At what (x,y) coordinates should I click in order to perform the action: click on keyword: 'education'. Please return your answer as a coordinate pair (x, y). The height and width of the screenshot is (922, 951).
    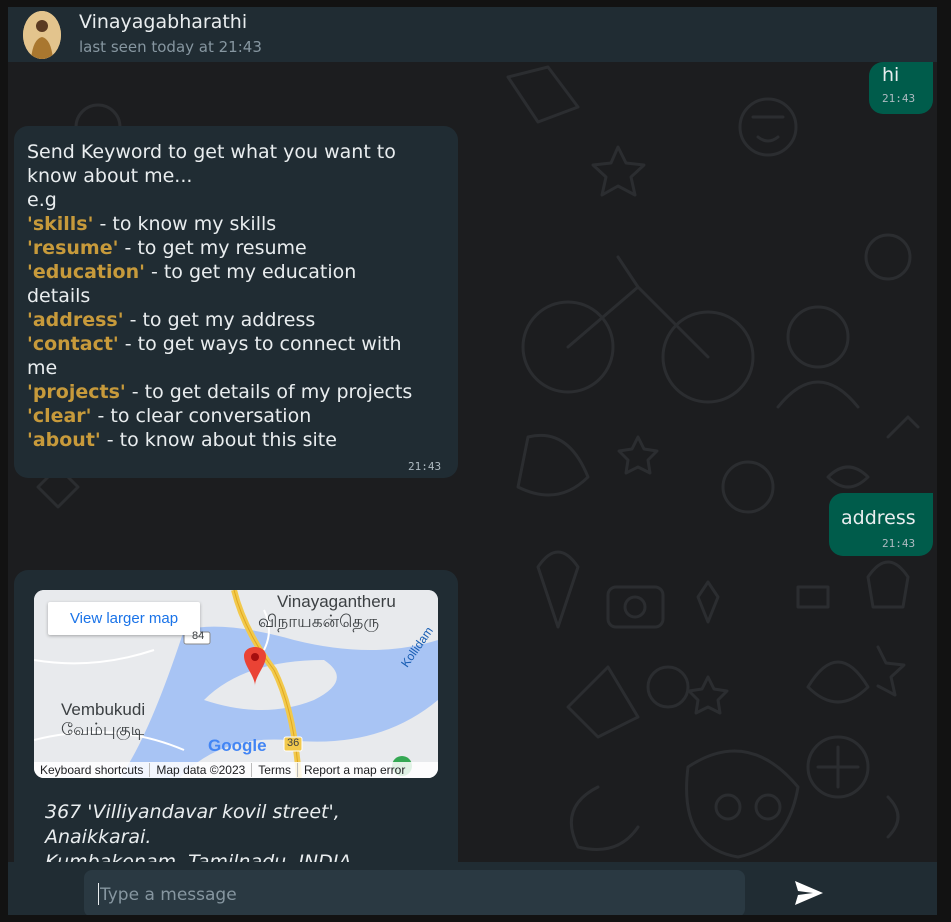
    Looking at the image, I should click on (86, 272).